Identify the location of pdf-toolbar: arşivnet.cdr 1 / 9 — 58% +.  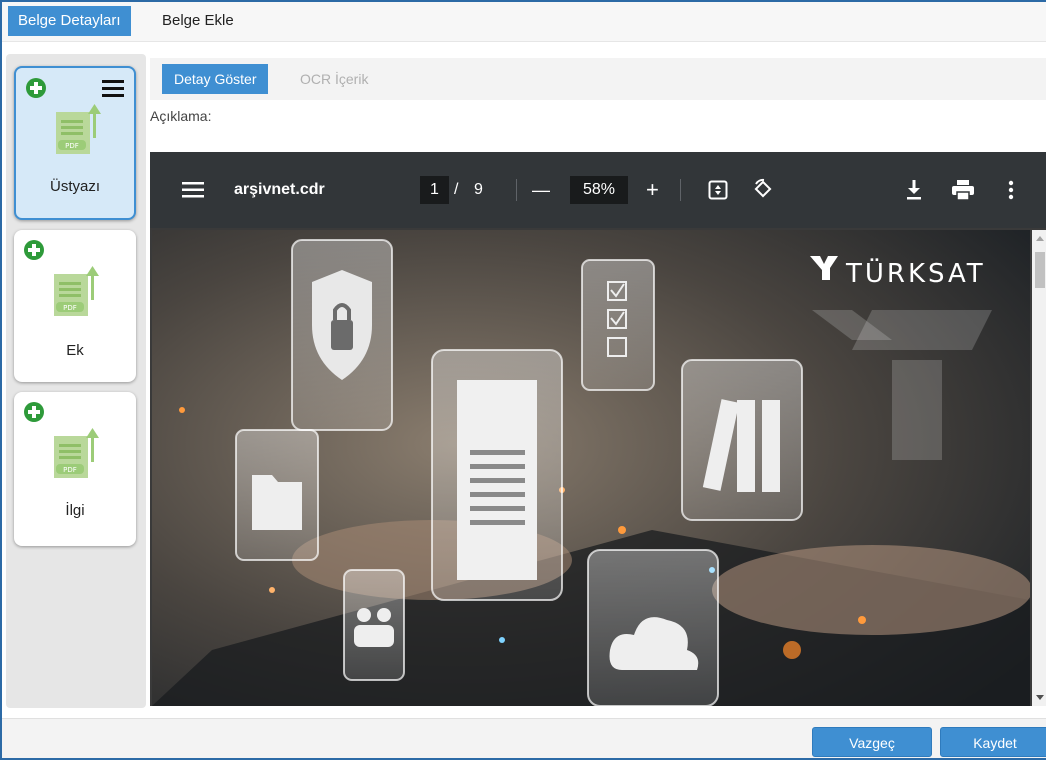
(598, 190).